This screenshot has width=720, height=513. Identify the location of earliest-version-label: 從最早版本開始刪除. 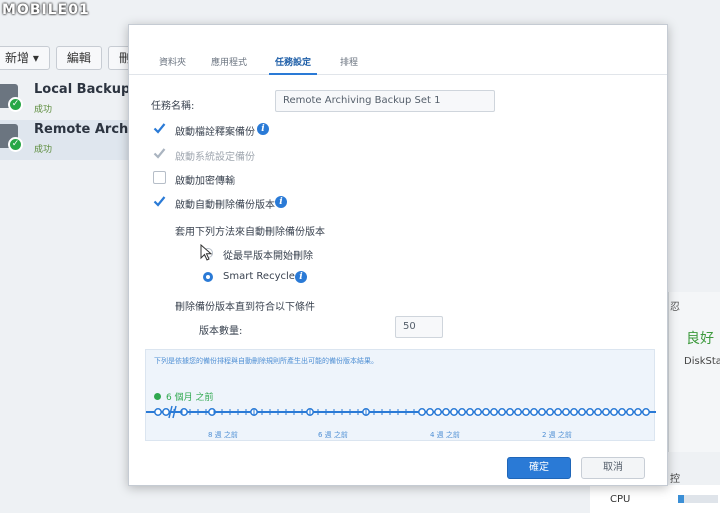
(268, 256).